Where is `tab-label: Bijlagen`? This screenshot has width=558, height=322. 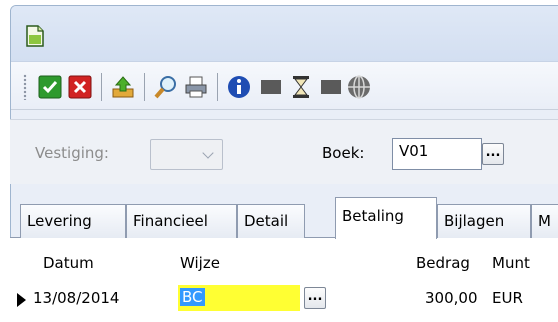 tab-label: Bijlagen is located at coordinates (474, 221).